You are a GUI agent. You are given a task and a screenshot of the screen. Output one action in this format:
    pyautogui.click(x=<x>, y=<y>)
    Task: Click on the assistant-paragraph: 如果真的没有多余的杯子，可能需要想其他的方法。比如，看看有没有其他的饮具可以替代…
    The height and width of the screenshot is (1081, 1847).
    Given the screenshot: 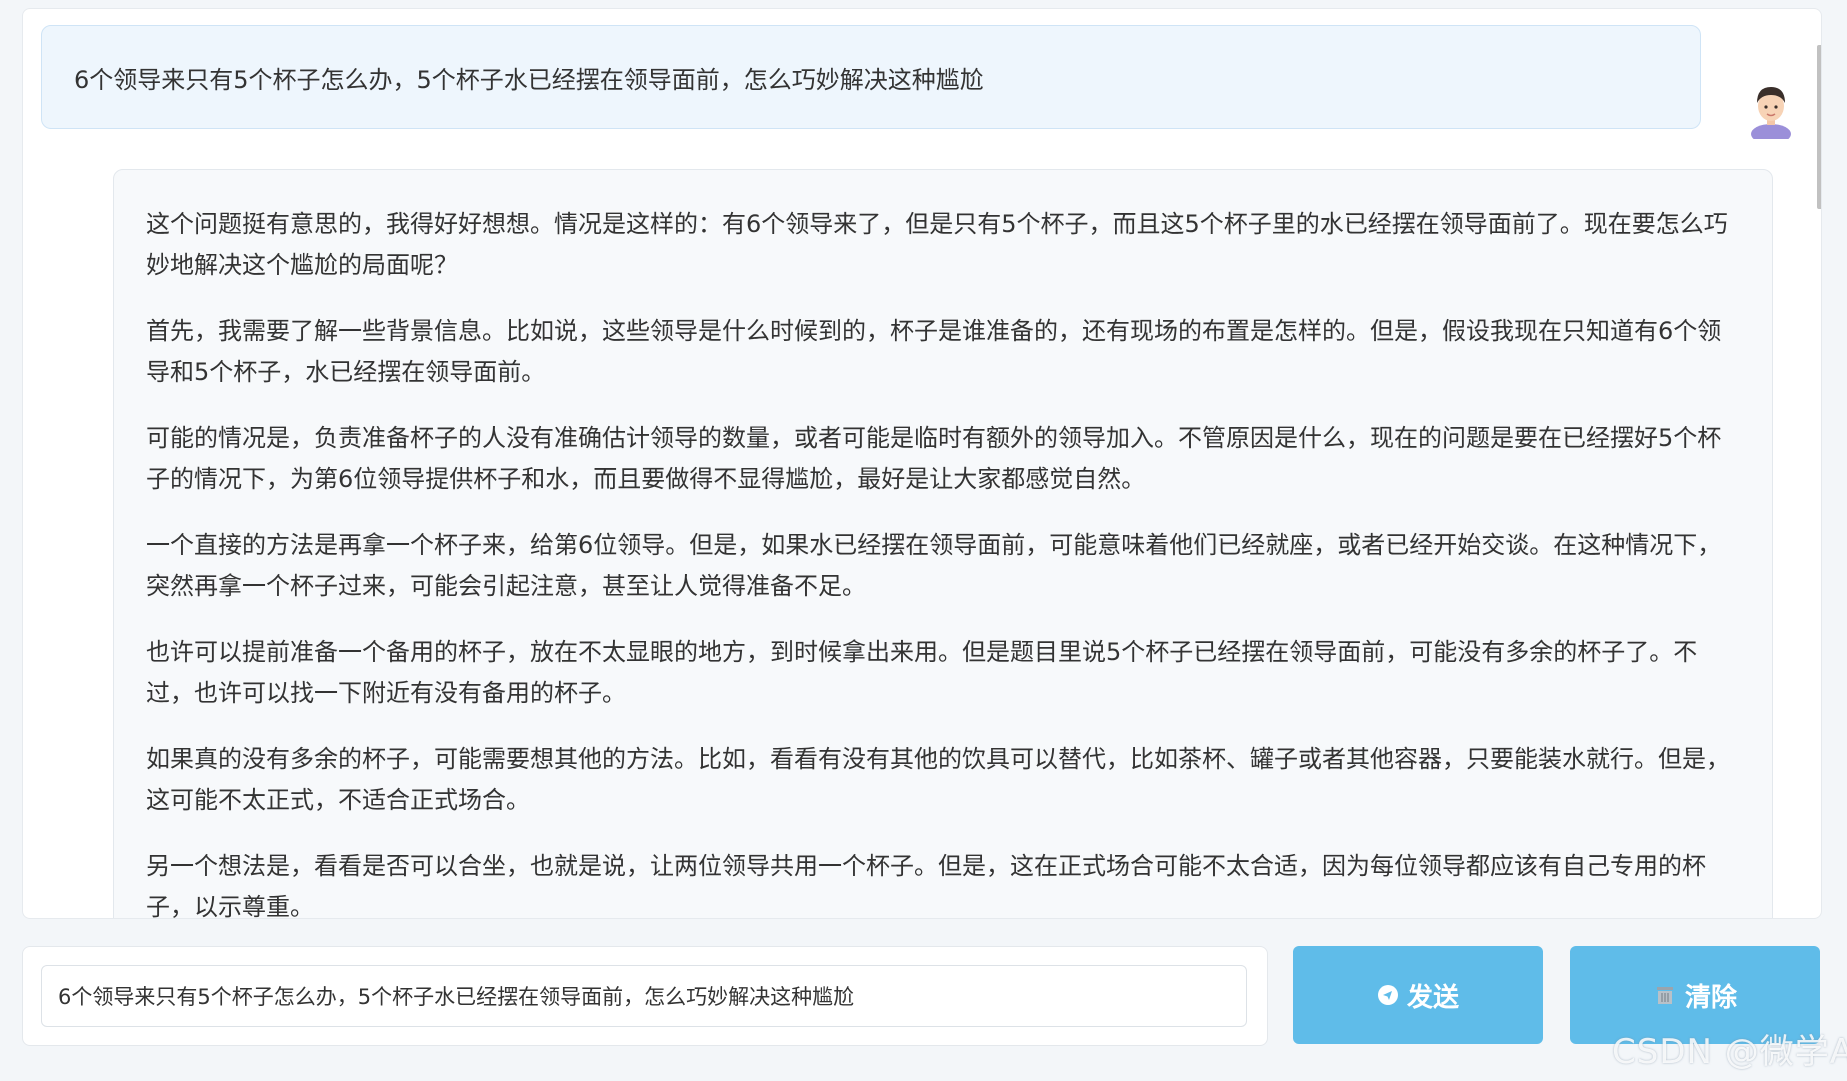 What is the action you would take?
    pyautogui.click(x=938, y=779)
    